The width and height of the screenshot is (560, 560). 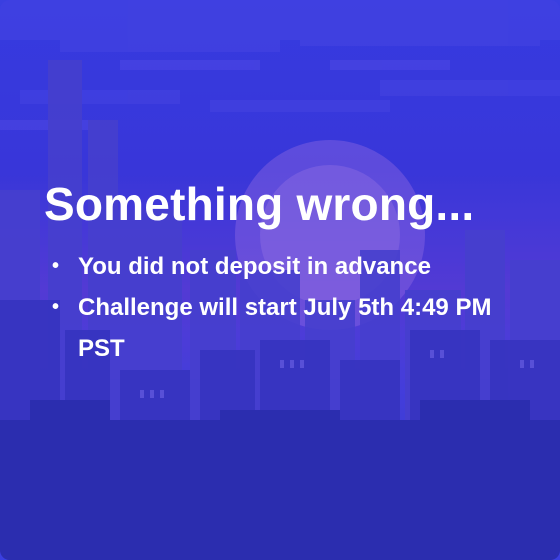 I want to click on error-reason-text: You did not deposit in advance, so click(x=254, y=266).